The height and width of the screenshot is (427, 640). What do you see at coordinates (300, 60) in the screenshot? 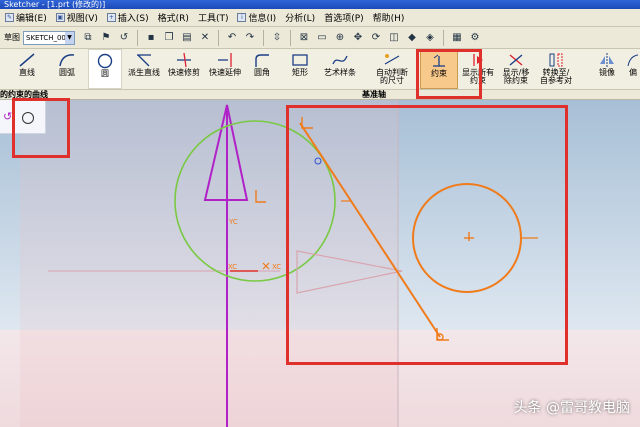
I see `rectangle-icon` at bounding box center [300, 60].